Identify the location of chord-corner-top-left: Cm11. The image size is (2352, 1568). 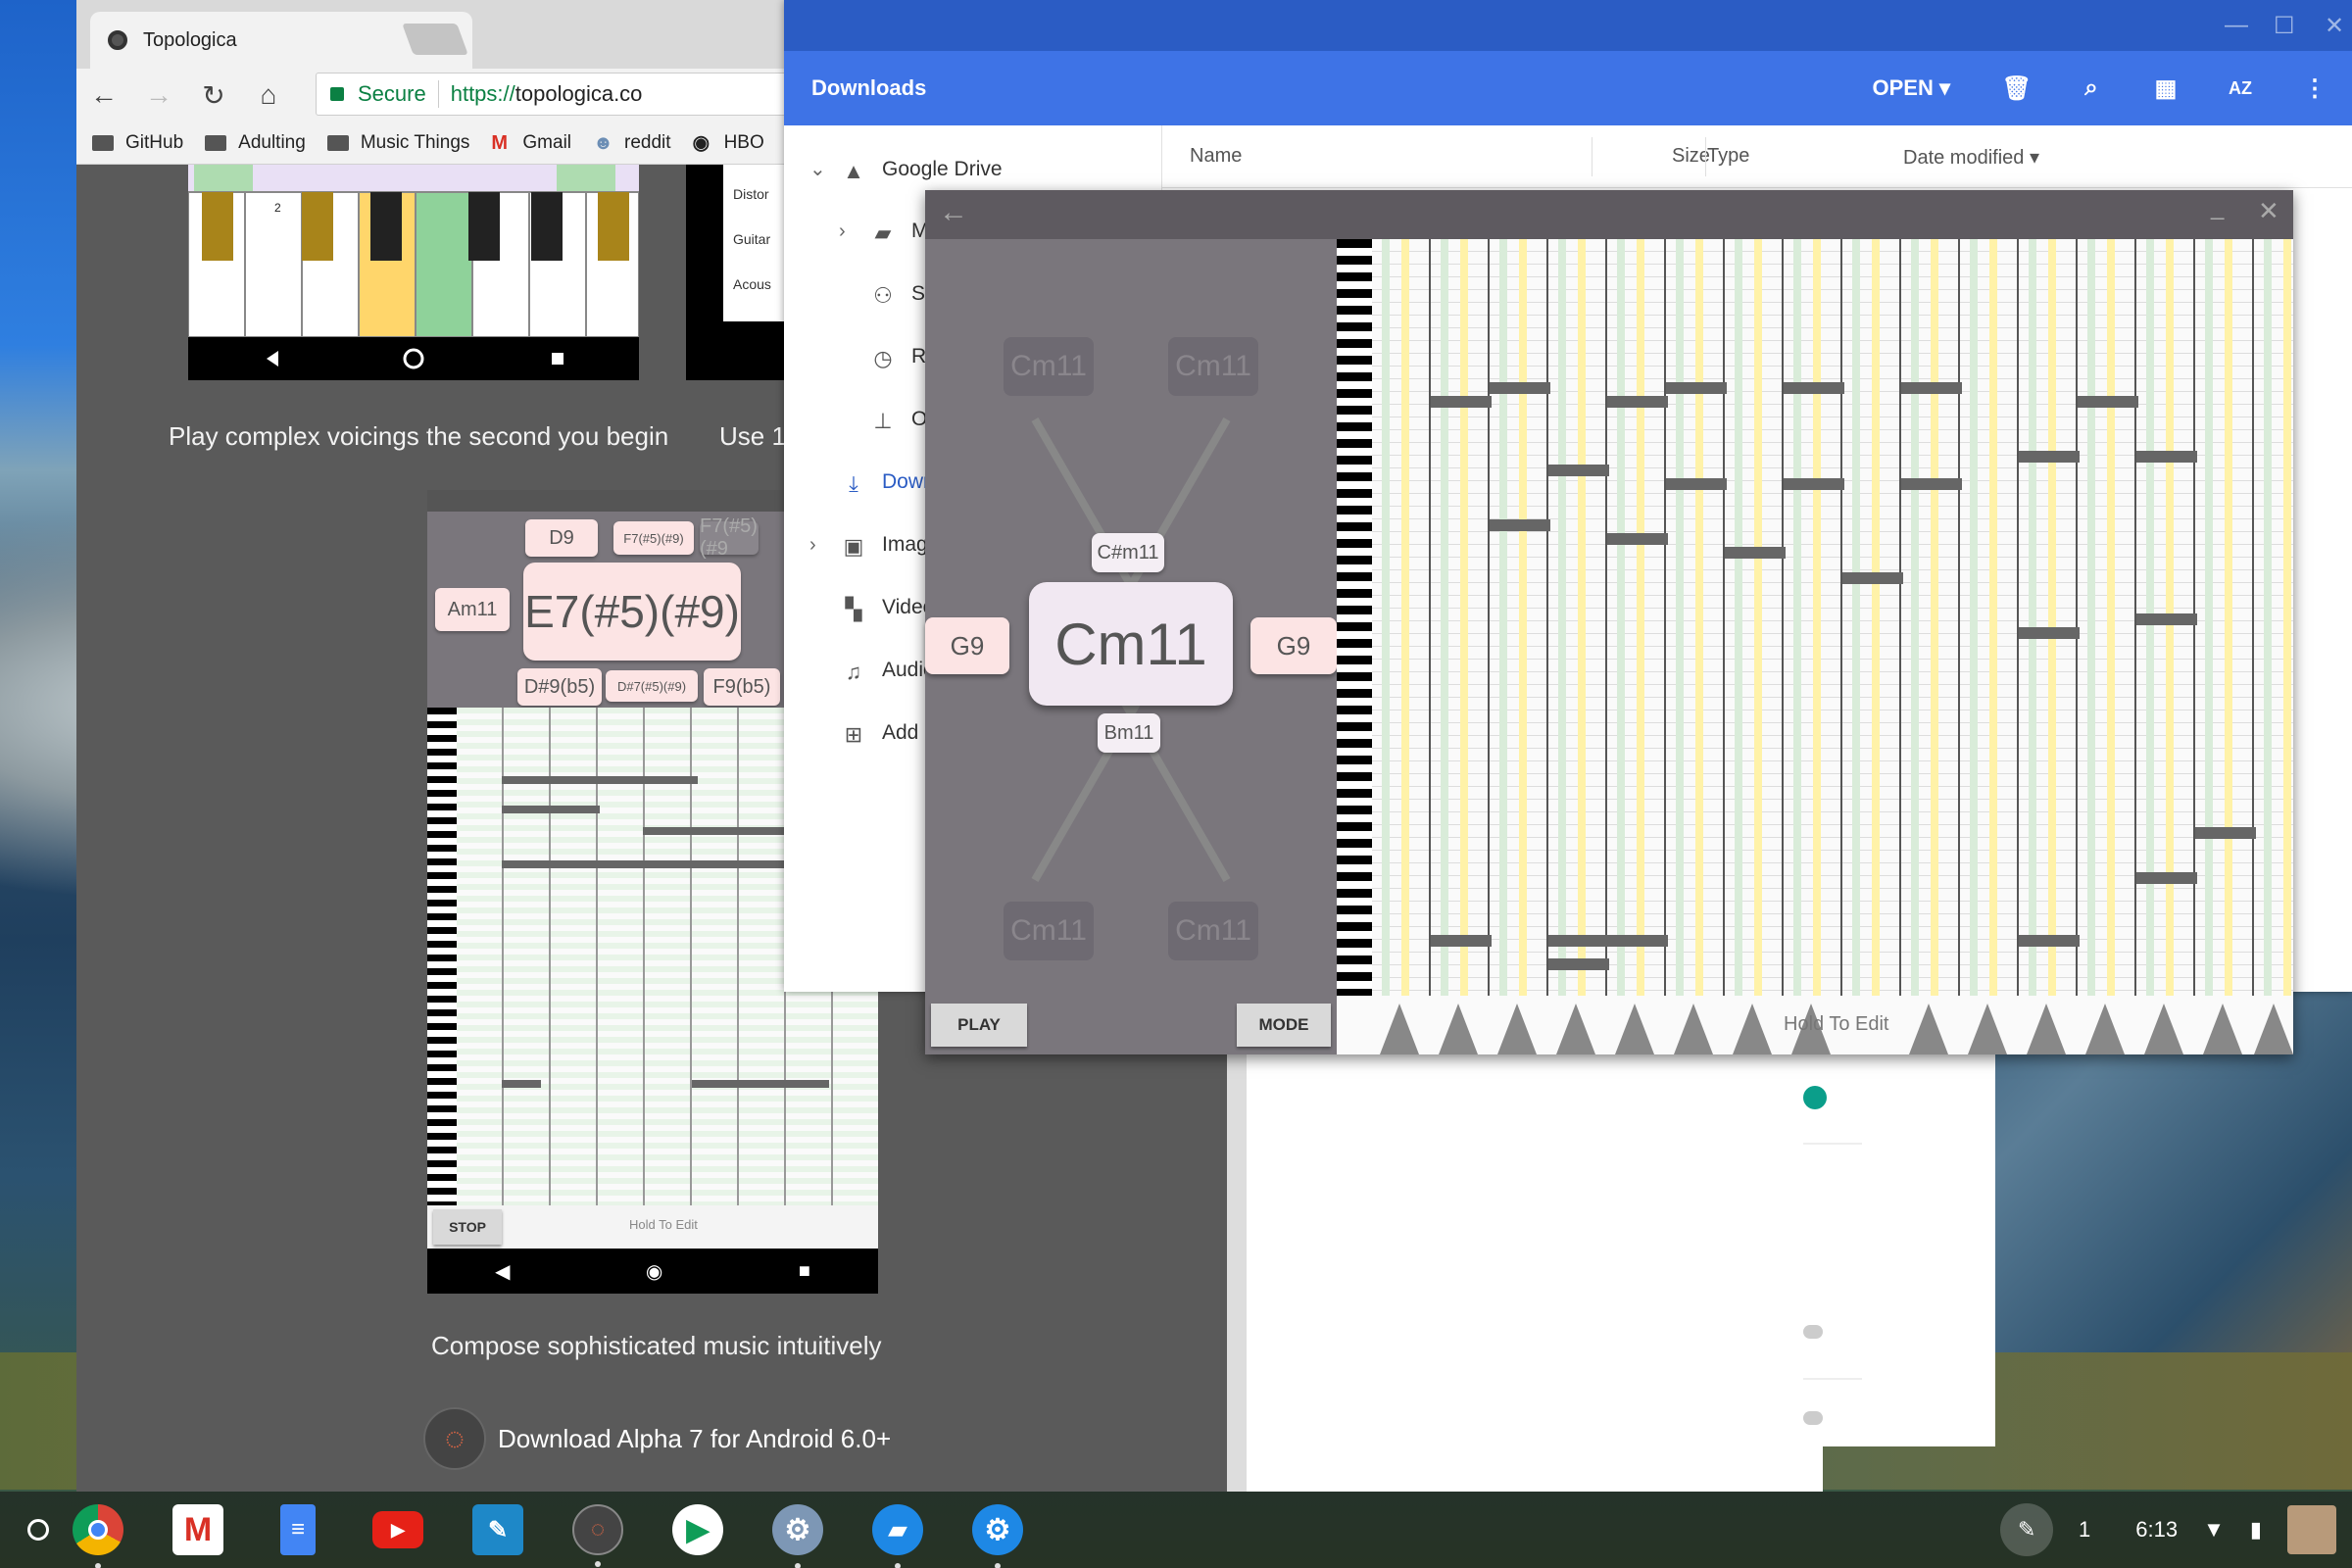
(1049, 366).